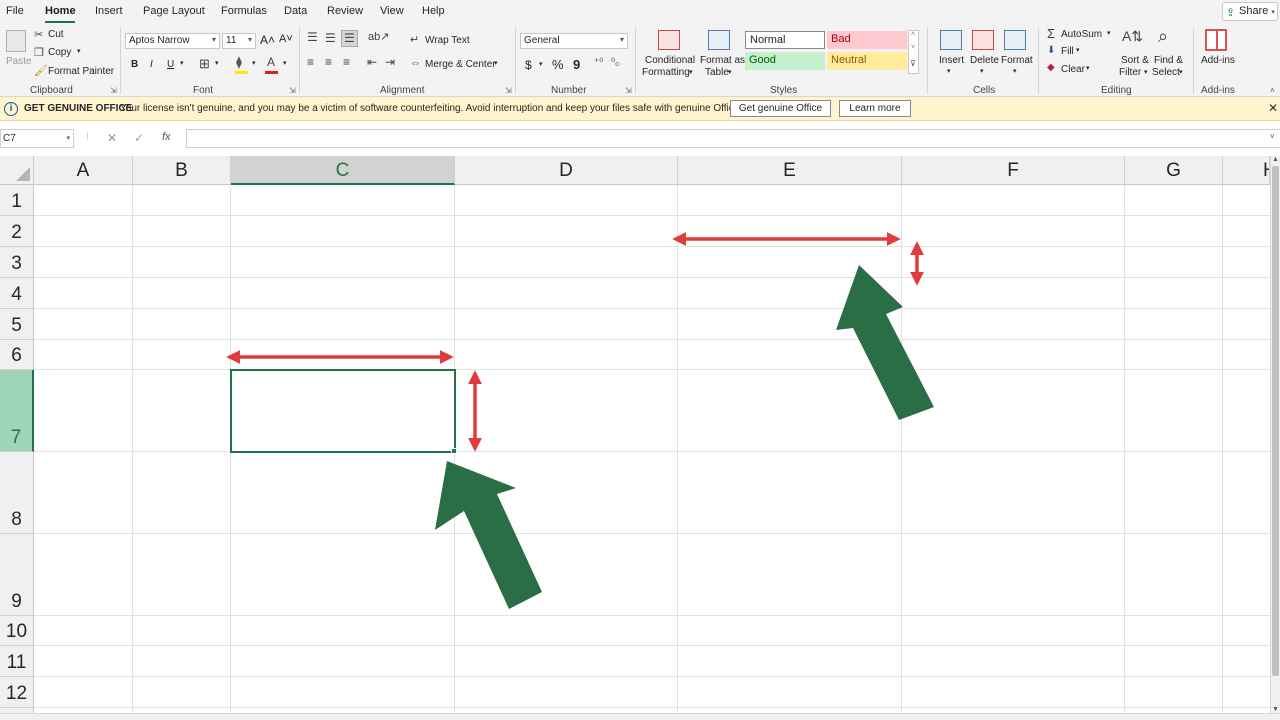 This screenshot has width=1280, height=720. I want to click on fill-button: Fill, so click(1067, 51).